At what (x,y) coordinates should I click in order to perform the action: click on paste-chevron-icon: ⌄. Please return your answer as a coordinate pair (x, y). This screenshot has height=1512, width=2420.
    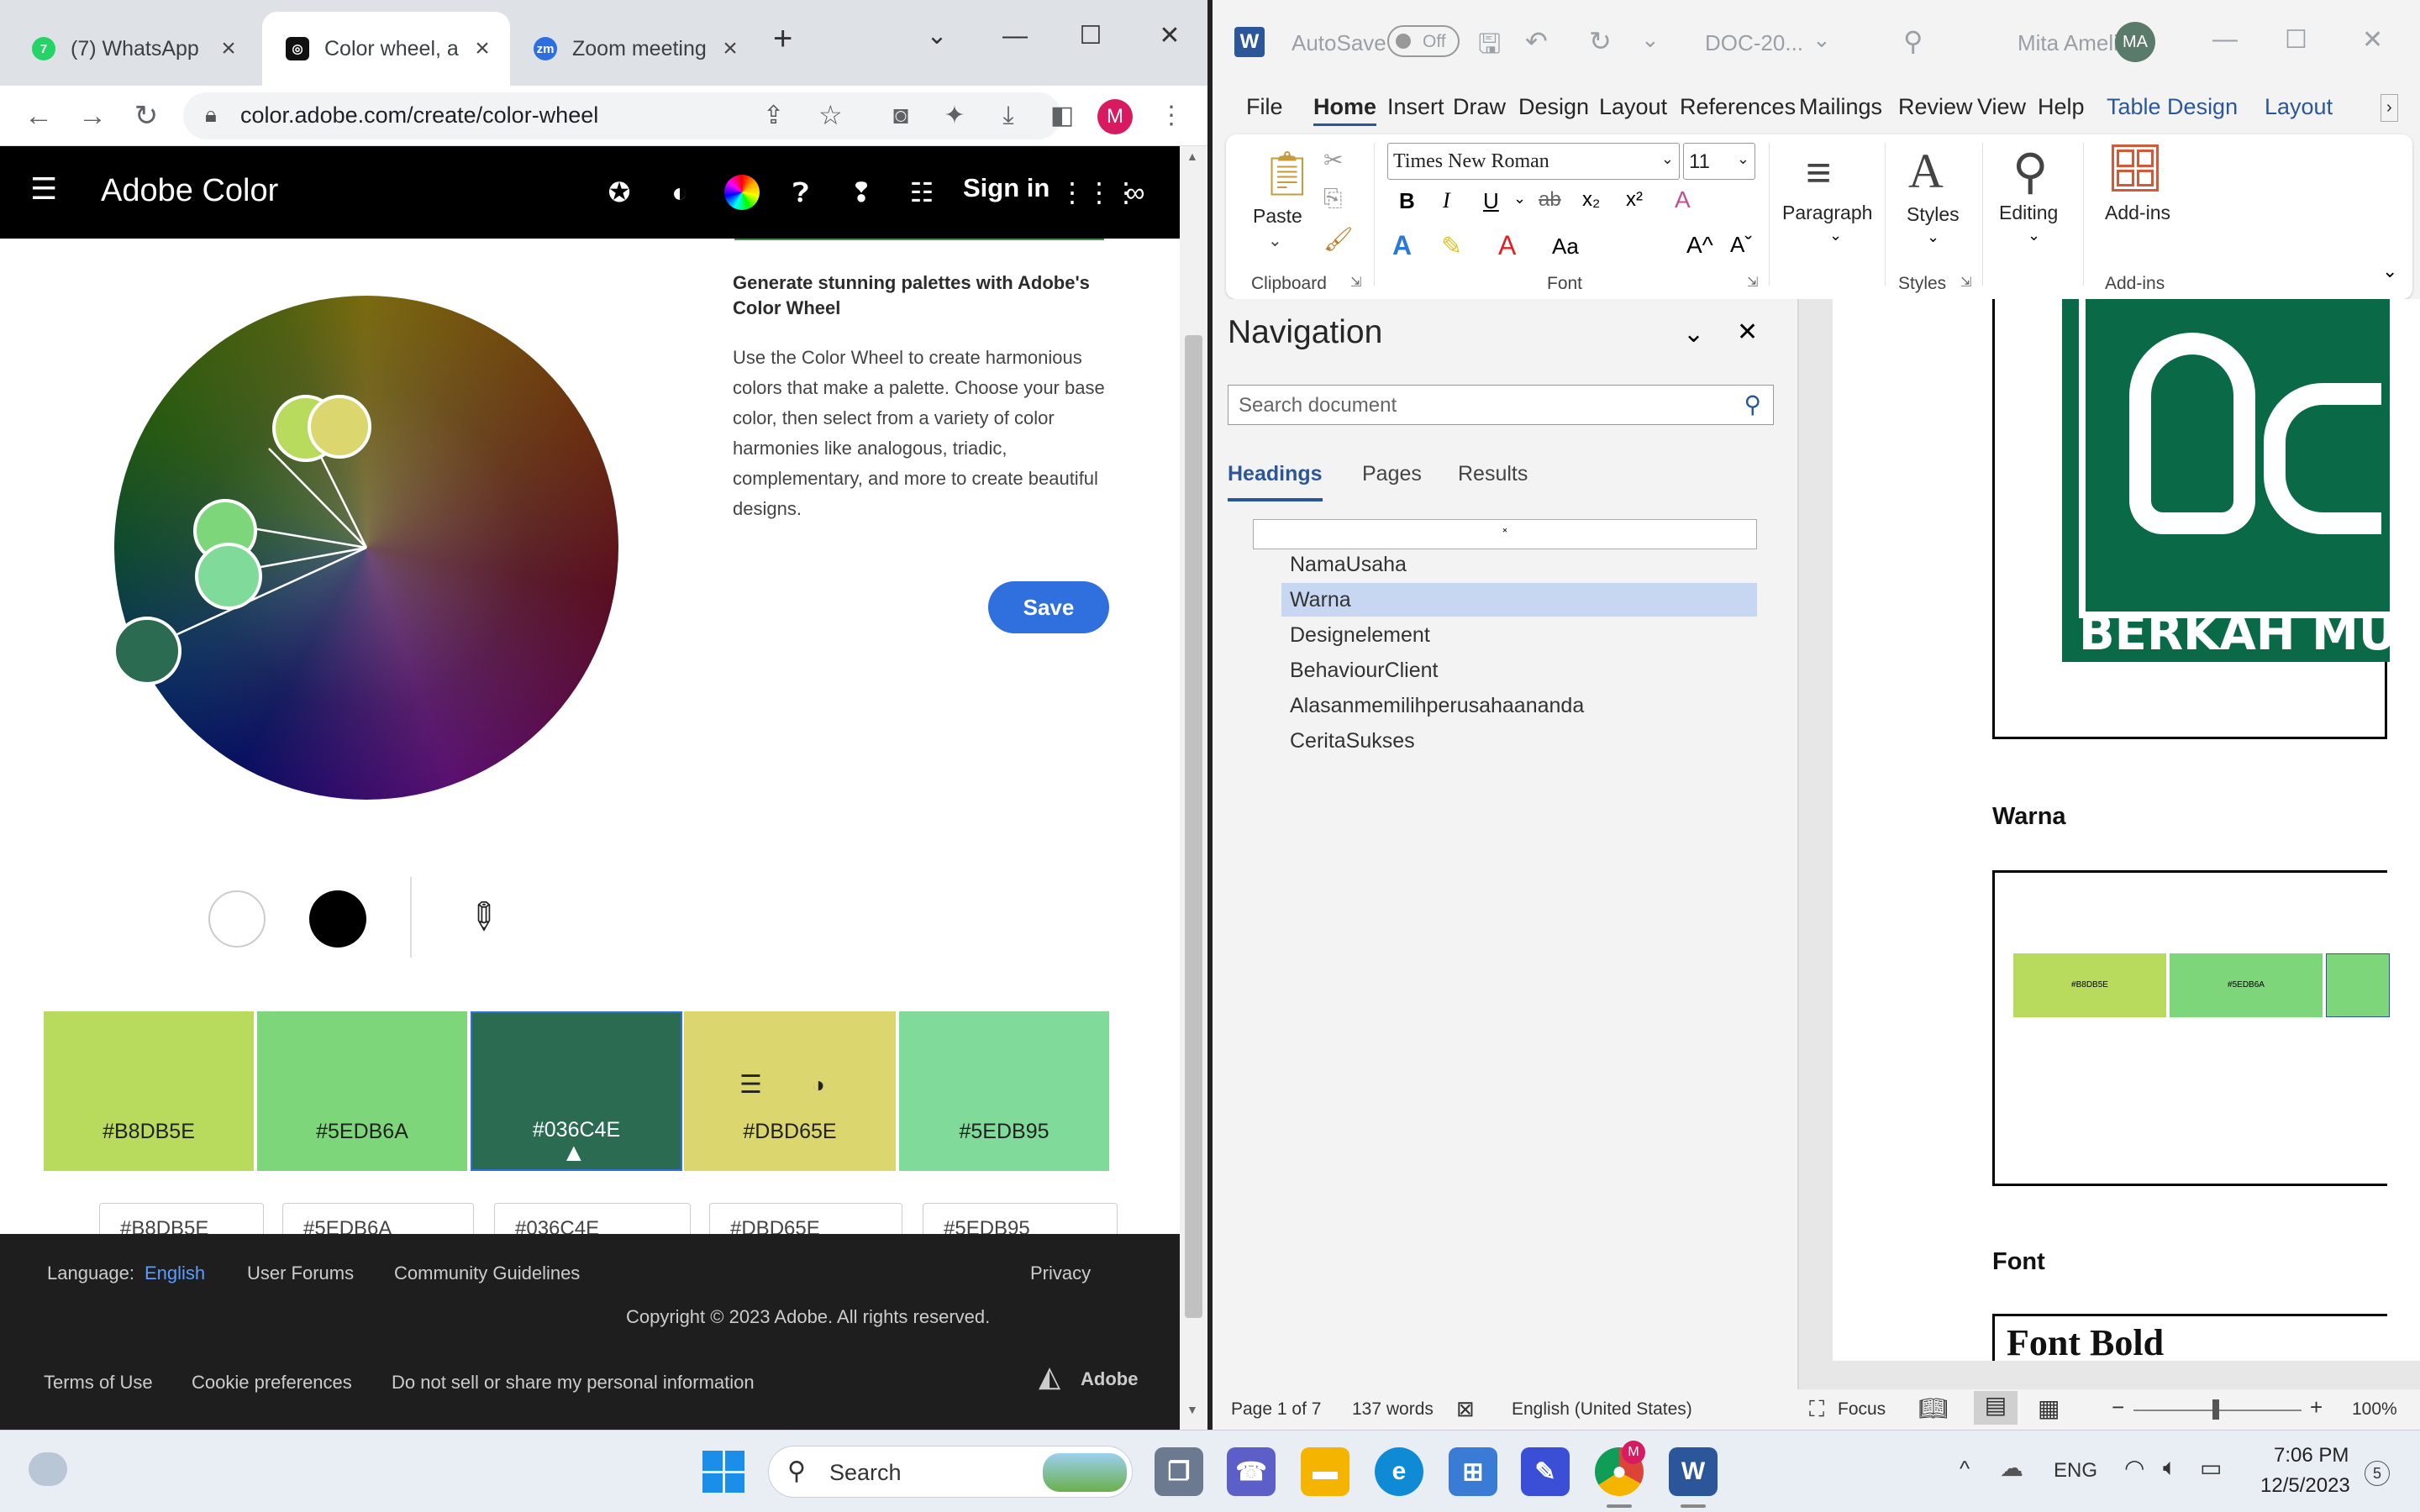
    Looking at the image, I should click on (1275, 240).